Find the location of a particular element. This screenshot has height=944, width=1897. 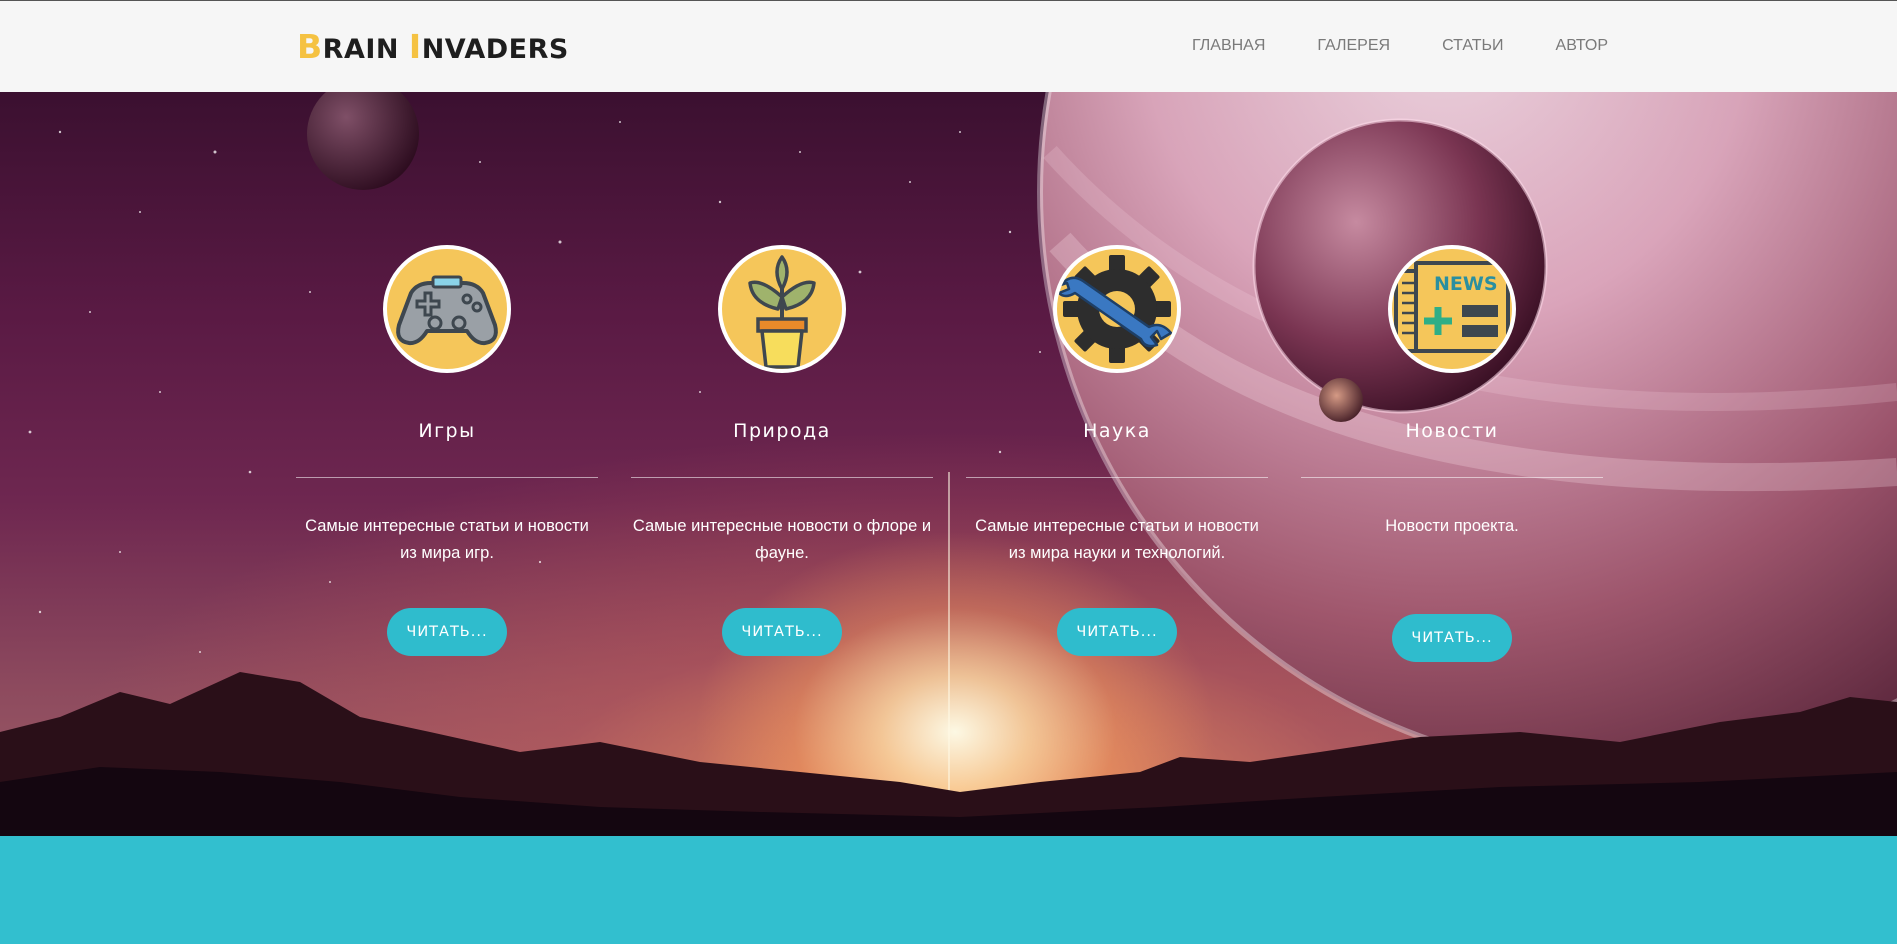

site-logo: BRAIN INVADERS is located at coordinates (433, 47).